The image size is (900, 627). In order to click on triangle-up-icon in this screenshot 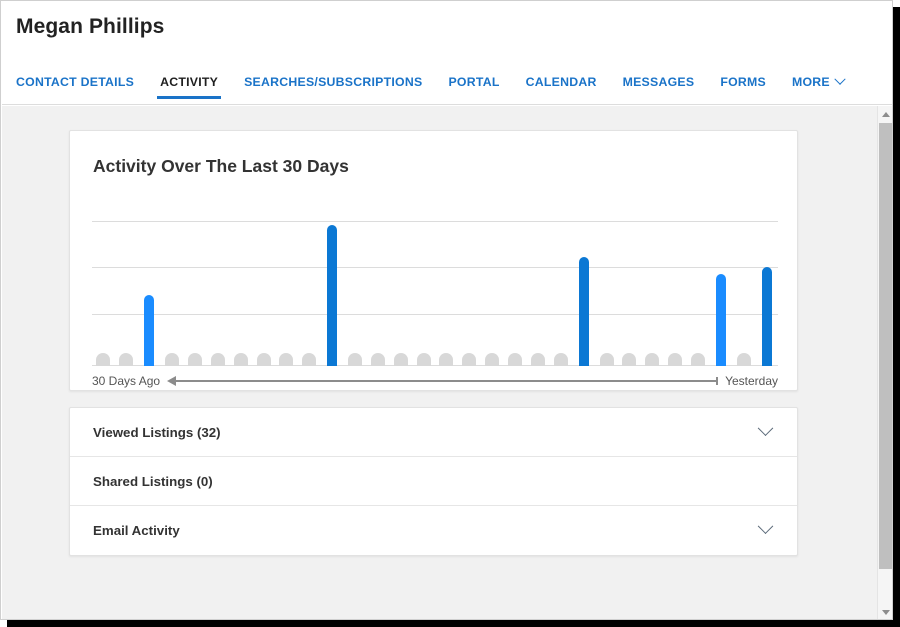, I will do `click(885, 114)`.